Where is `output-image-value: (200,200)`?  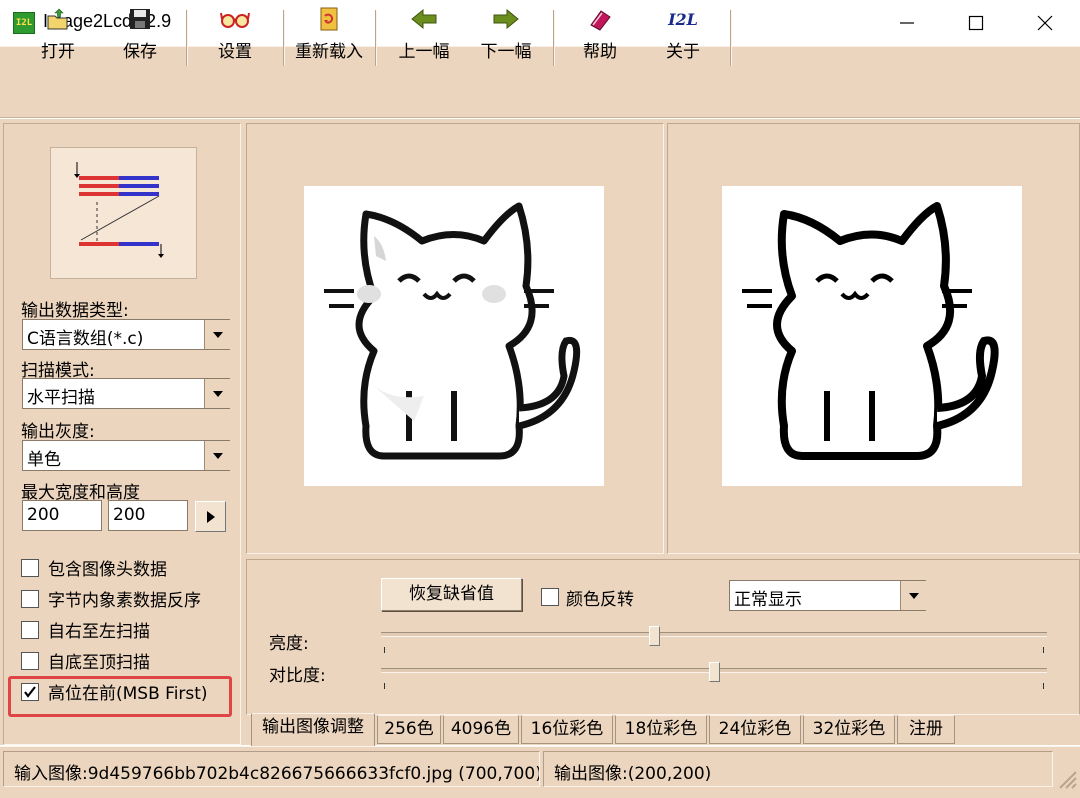 output-image-value: (200,200) is located at coordinates (669, 774).